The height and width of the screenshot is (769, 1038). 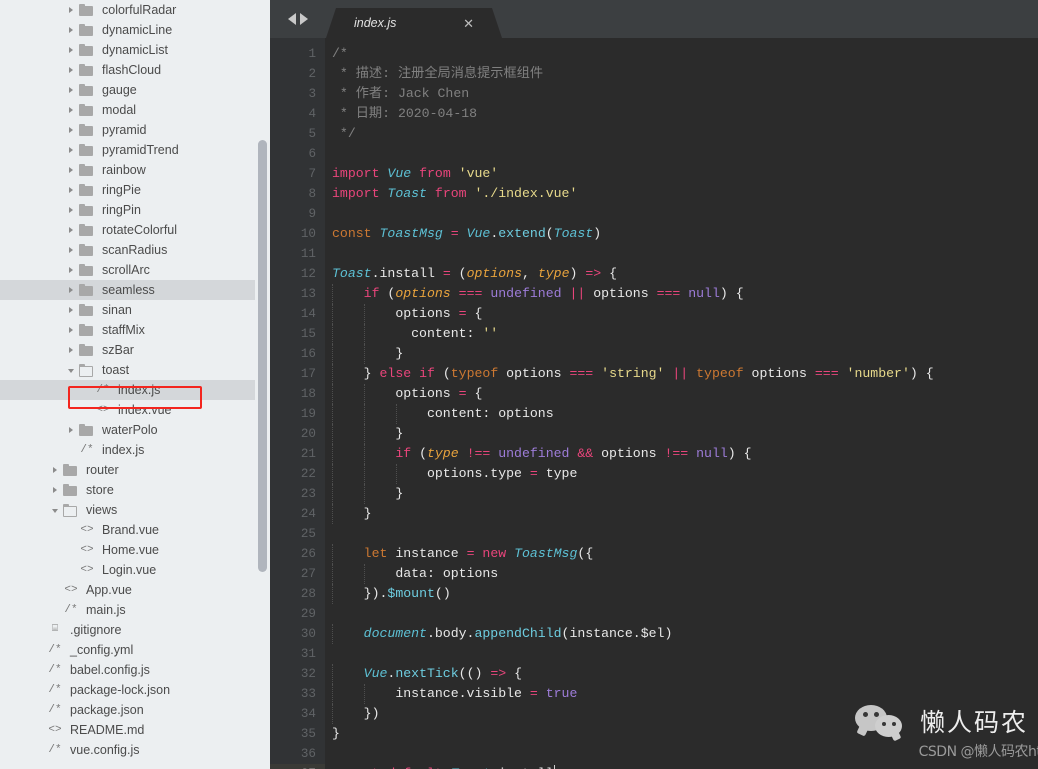 What do you see at coordinates (127, 710) in the screenshot?
I see `file-tree-item: /* package.json` at bounding box center [127, 710].